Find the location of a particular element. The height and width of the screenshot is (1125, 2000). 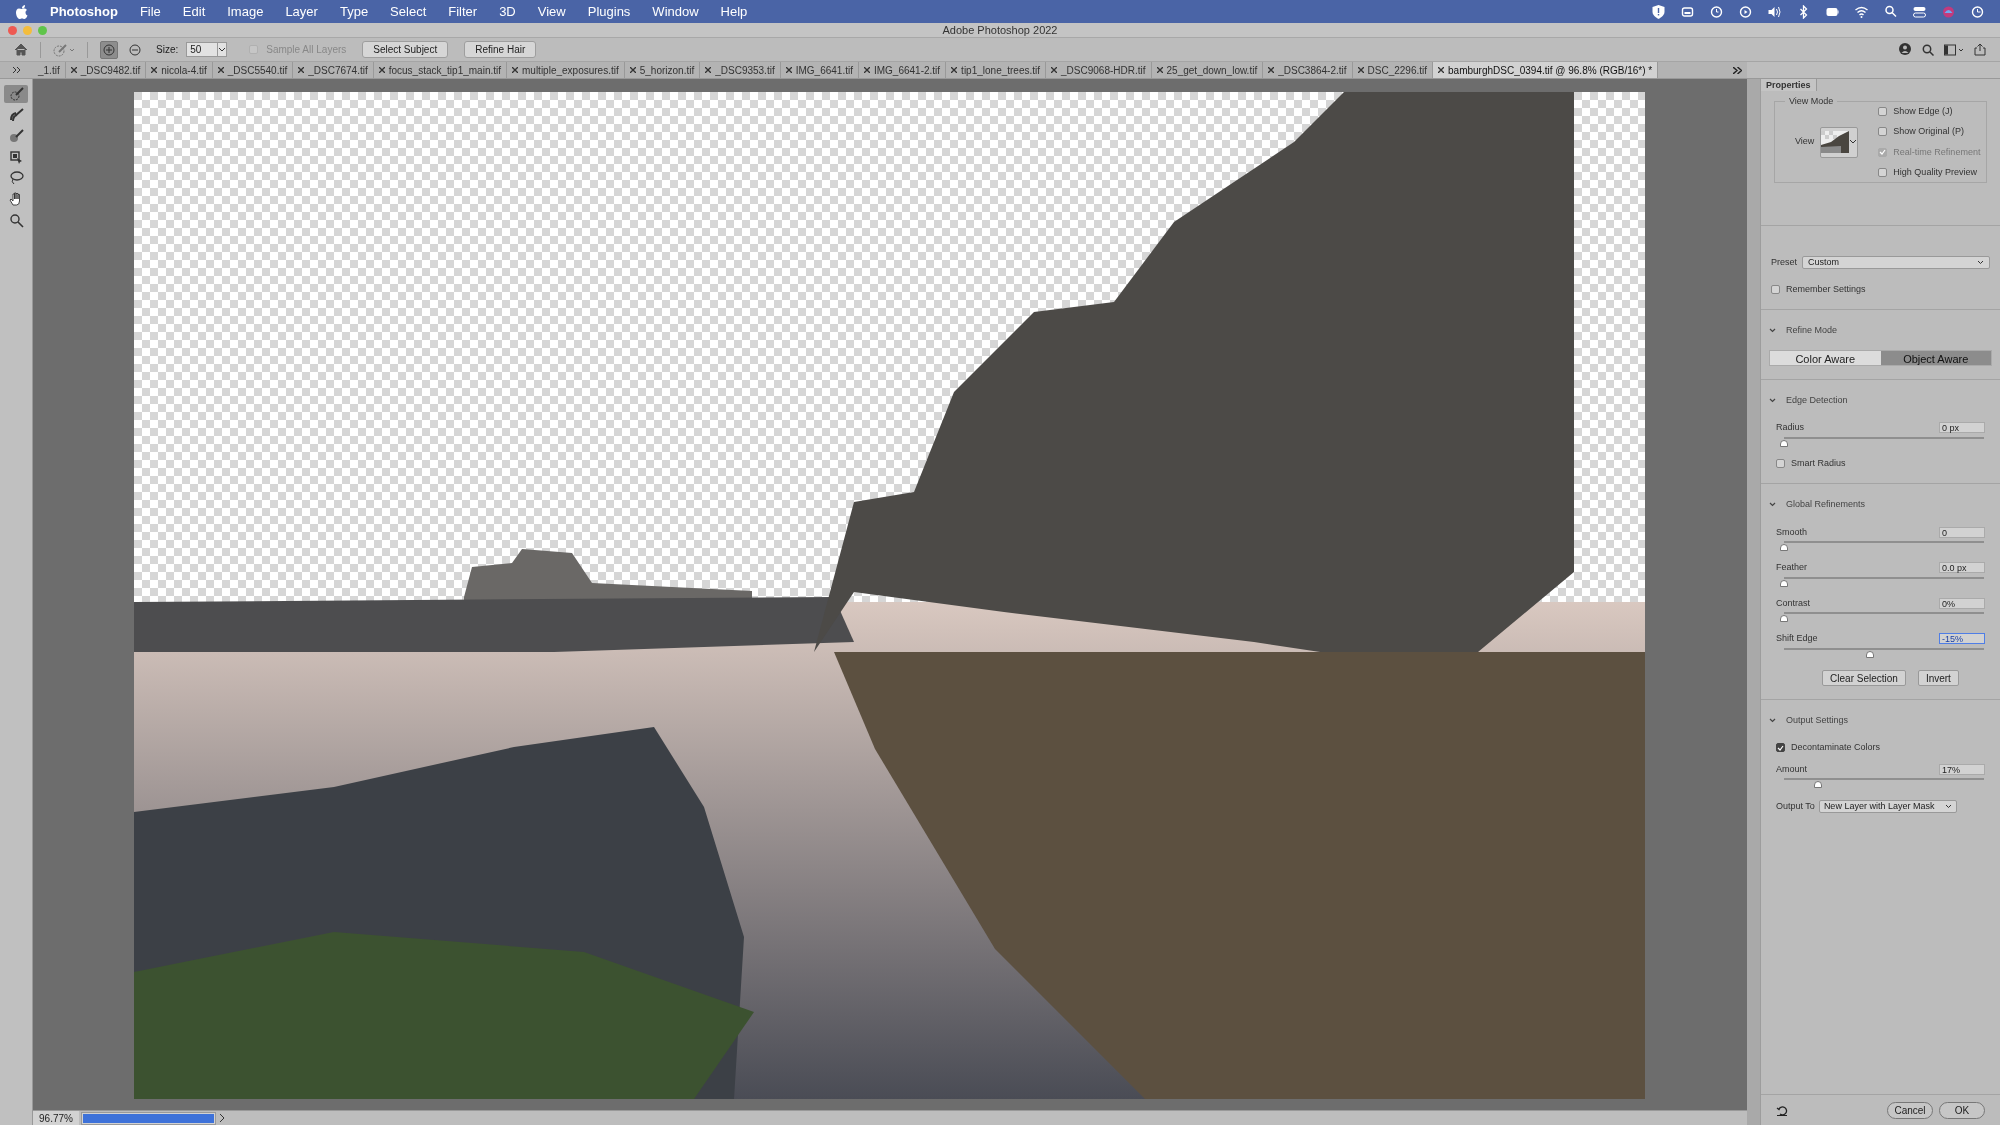

reset-icon is located at coordinates (1782, 1110).